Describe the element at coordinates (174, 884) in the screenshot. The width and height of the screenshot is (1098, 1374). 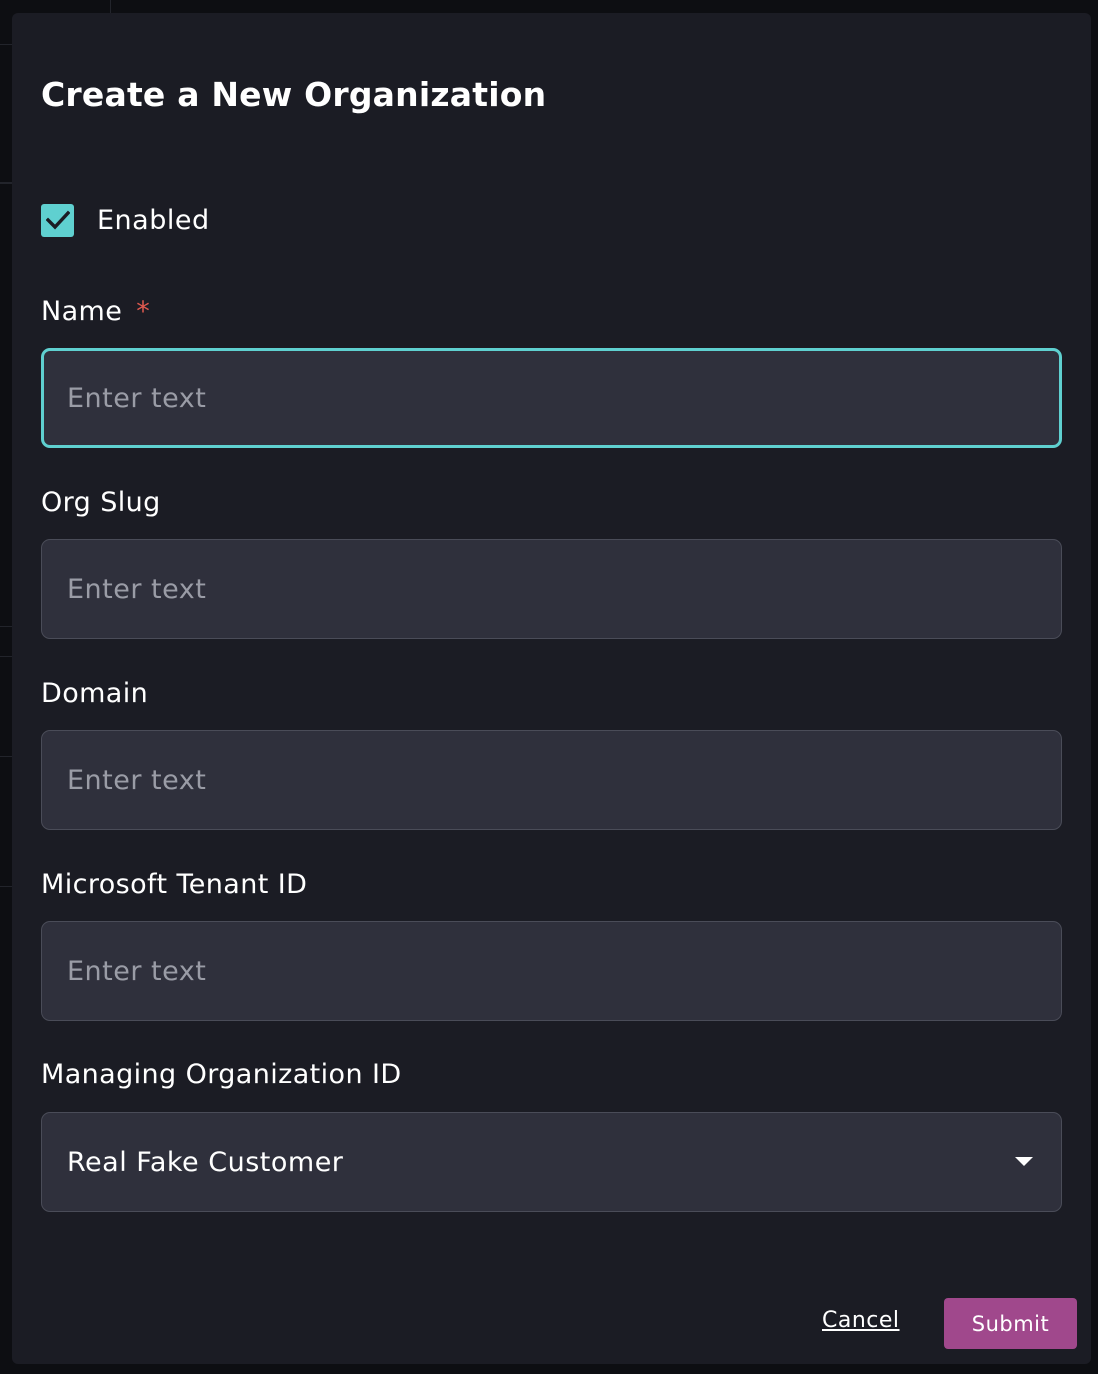
I see `microsoft-tenant-id-label: Microsoft Tenant ID` at that location.